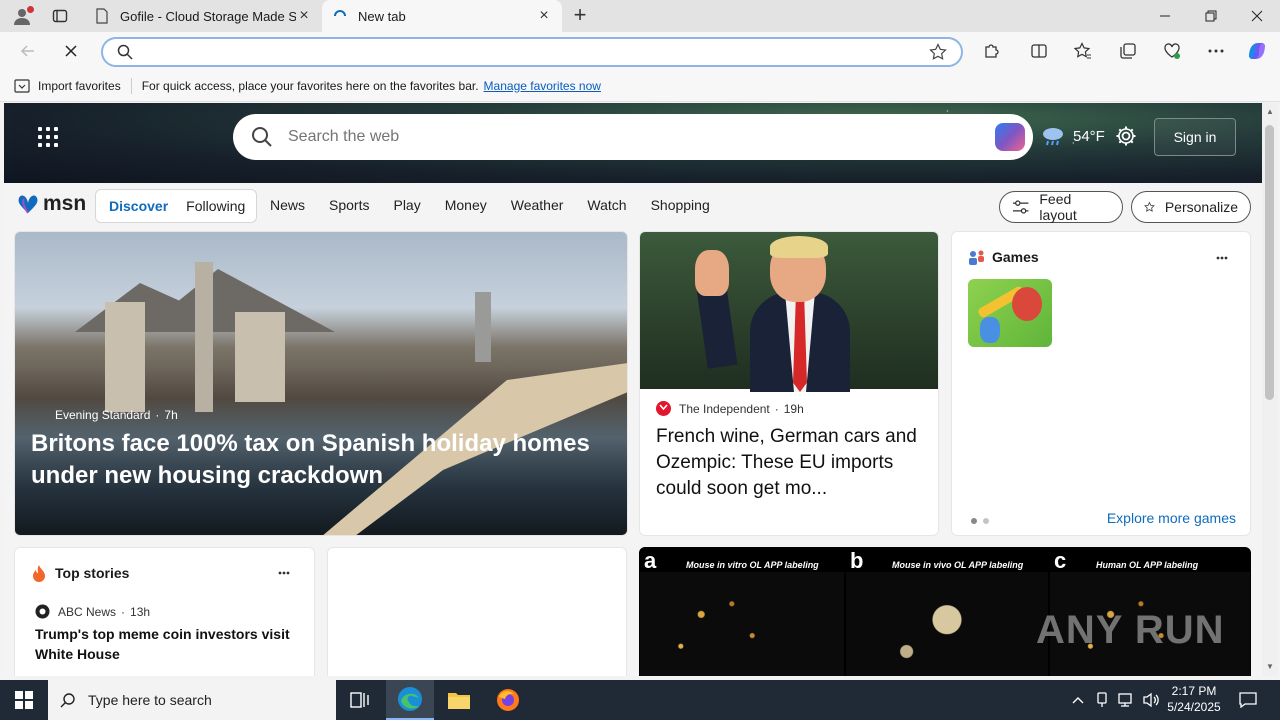 The height and width of the screenshot is (720, 1280). Describe the element at coordinates (459, 700) in the screenshot. I see `taskbar-file-explorer-button` at that location.